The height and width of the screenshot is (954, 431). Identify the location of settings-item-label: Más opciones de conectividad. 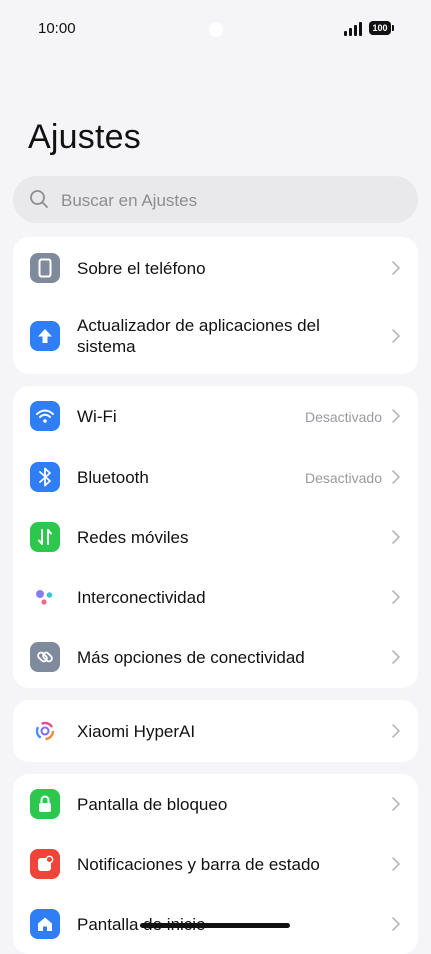
(191, 657).